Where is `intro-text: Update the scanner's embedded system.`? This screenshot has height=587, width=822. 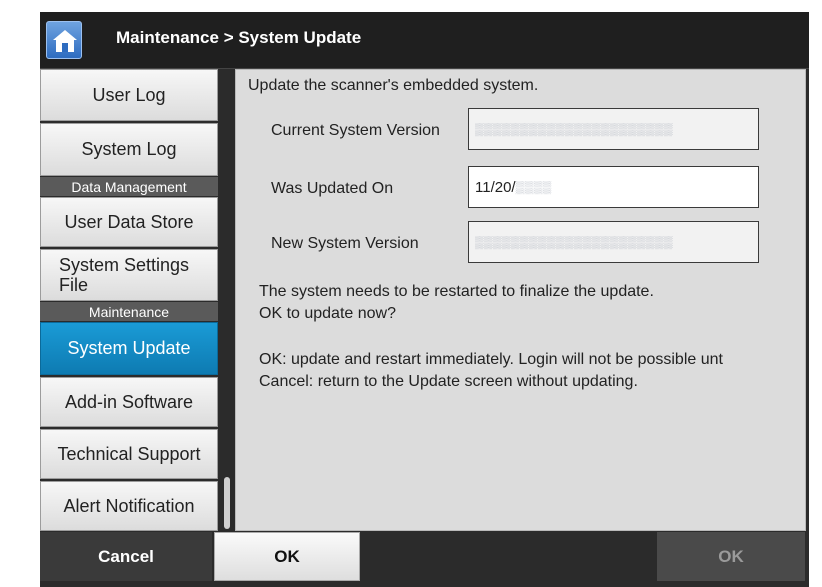
intro-text: Update the scanner's embedded system. is located at coordinates (393, 85).